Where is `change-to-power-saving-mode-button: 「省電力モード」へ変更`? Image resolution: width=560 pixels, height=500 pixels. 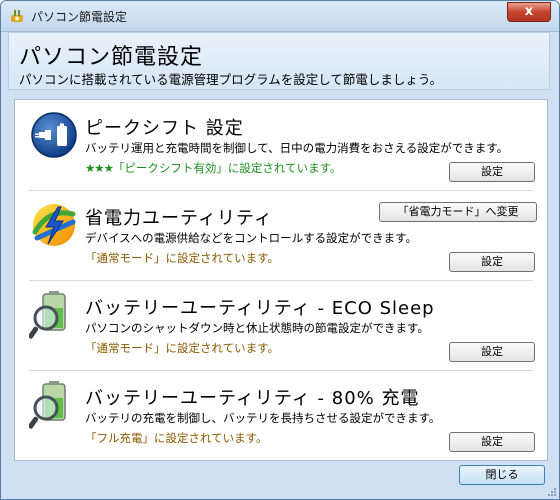
change-to-power-saving-mode-button: 「省電力モード」へ変更 is located at coordinates (458, 212).